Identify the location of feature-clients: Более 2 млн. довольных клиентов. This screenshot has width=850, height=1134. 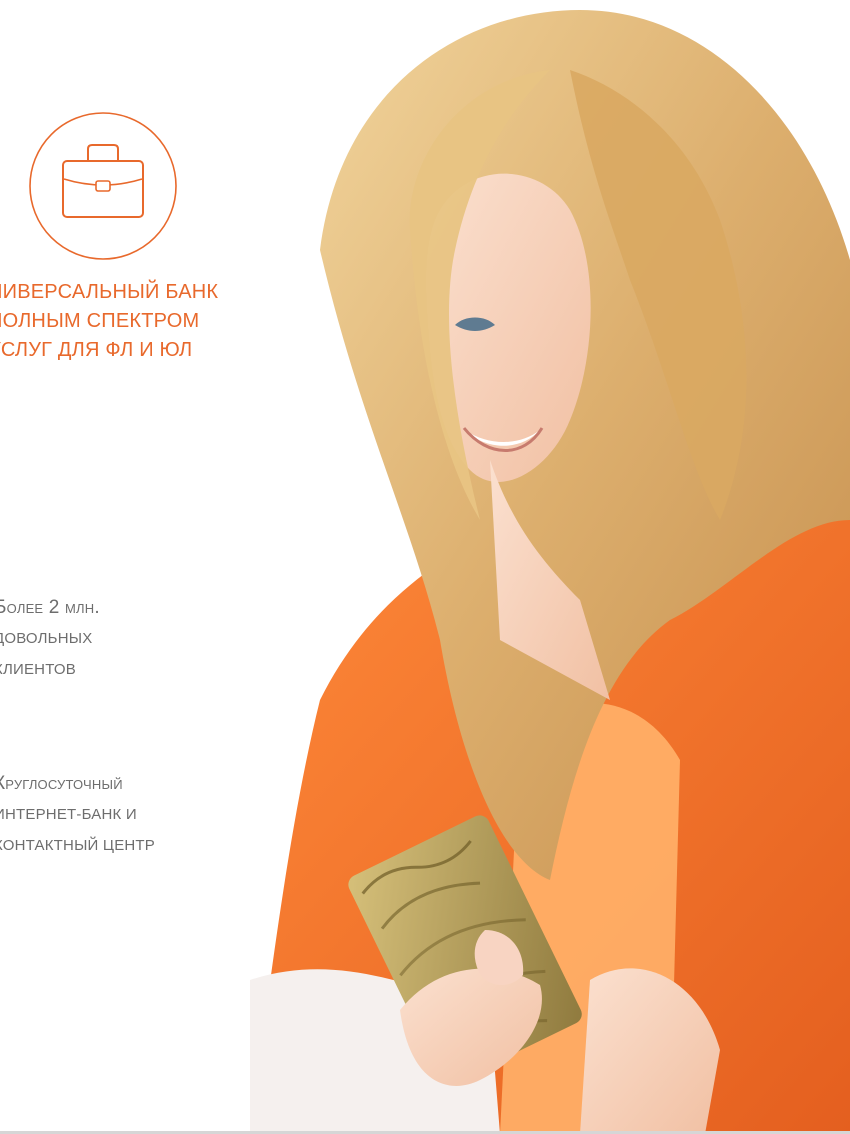
(127, 638).